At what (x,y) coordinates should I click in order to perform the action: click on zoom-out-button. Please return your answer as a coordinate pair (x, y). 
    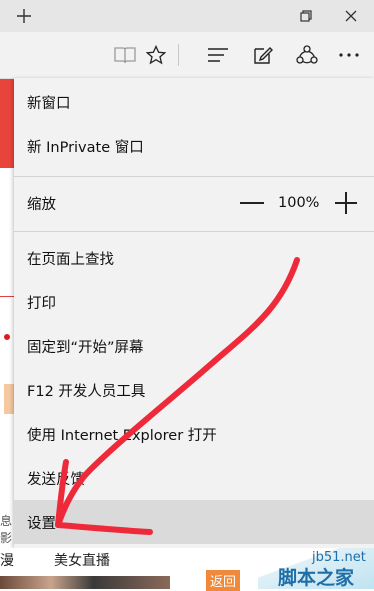
    Looking at the image, I should click on (252, 203).